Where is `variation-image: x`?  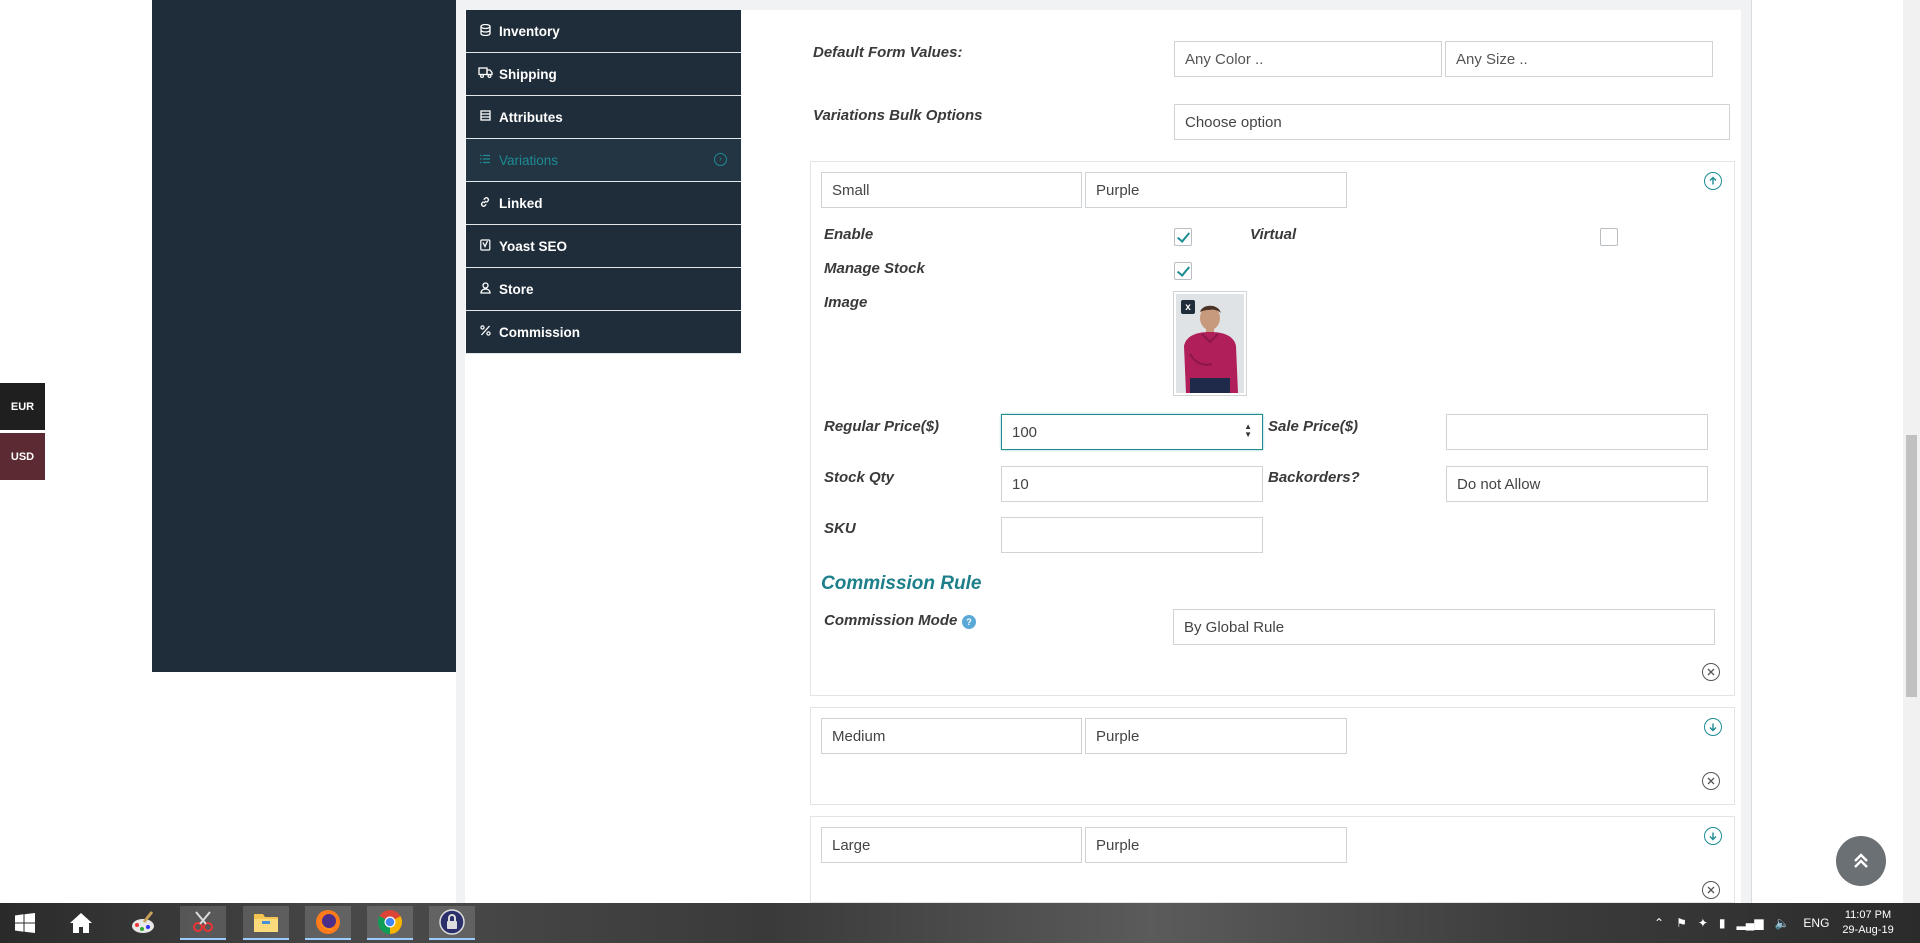
variation-image: x is located at coordinates (1210, 343).